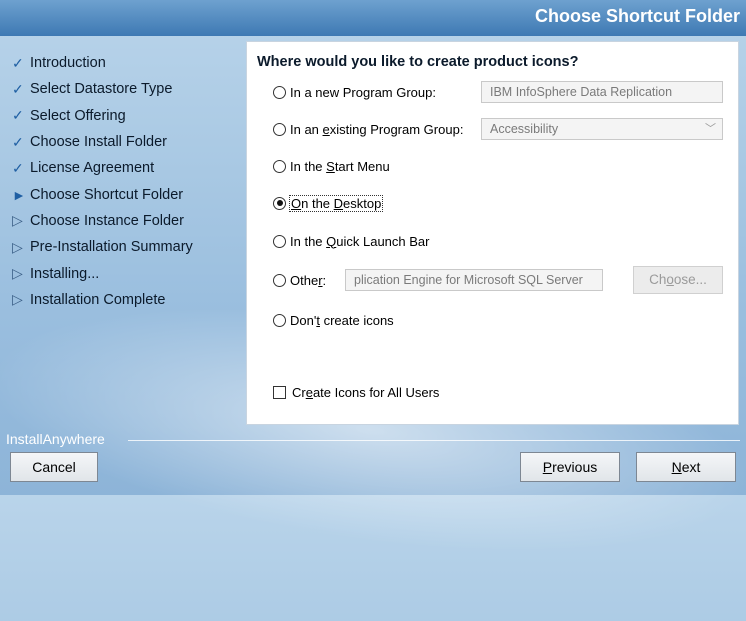 The image size is (746, 621). I want to click on step-item: ✓ Select Datastore Type, so click(124, 89).